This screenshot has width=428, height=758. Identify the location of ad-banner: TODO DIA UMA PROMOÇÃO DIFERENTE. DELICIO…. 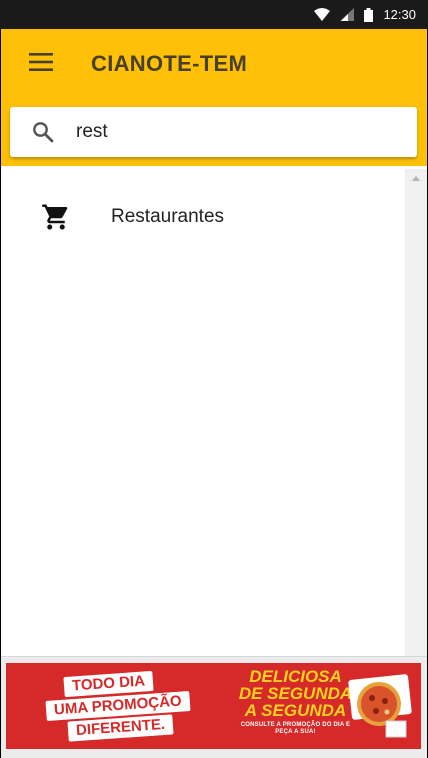
(213, 706).